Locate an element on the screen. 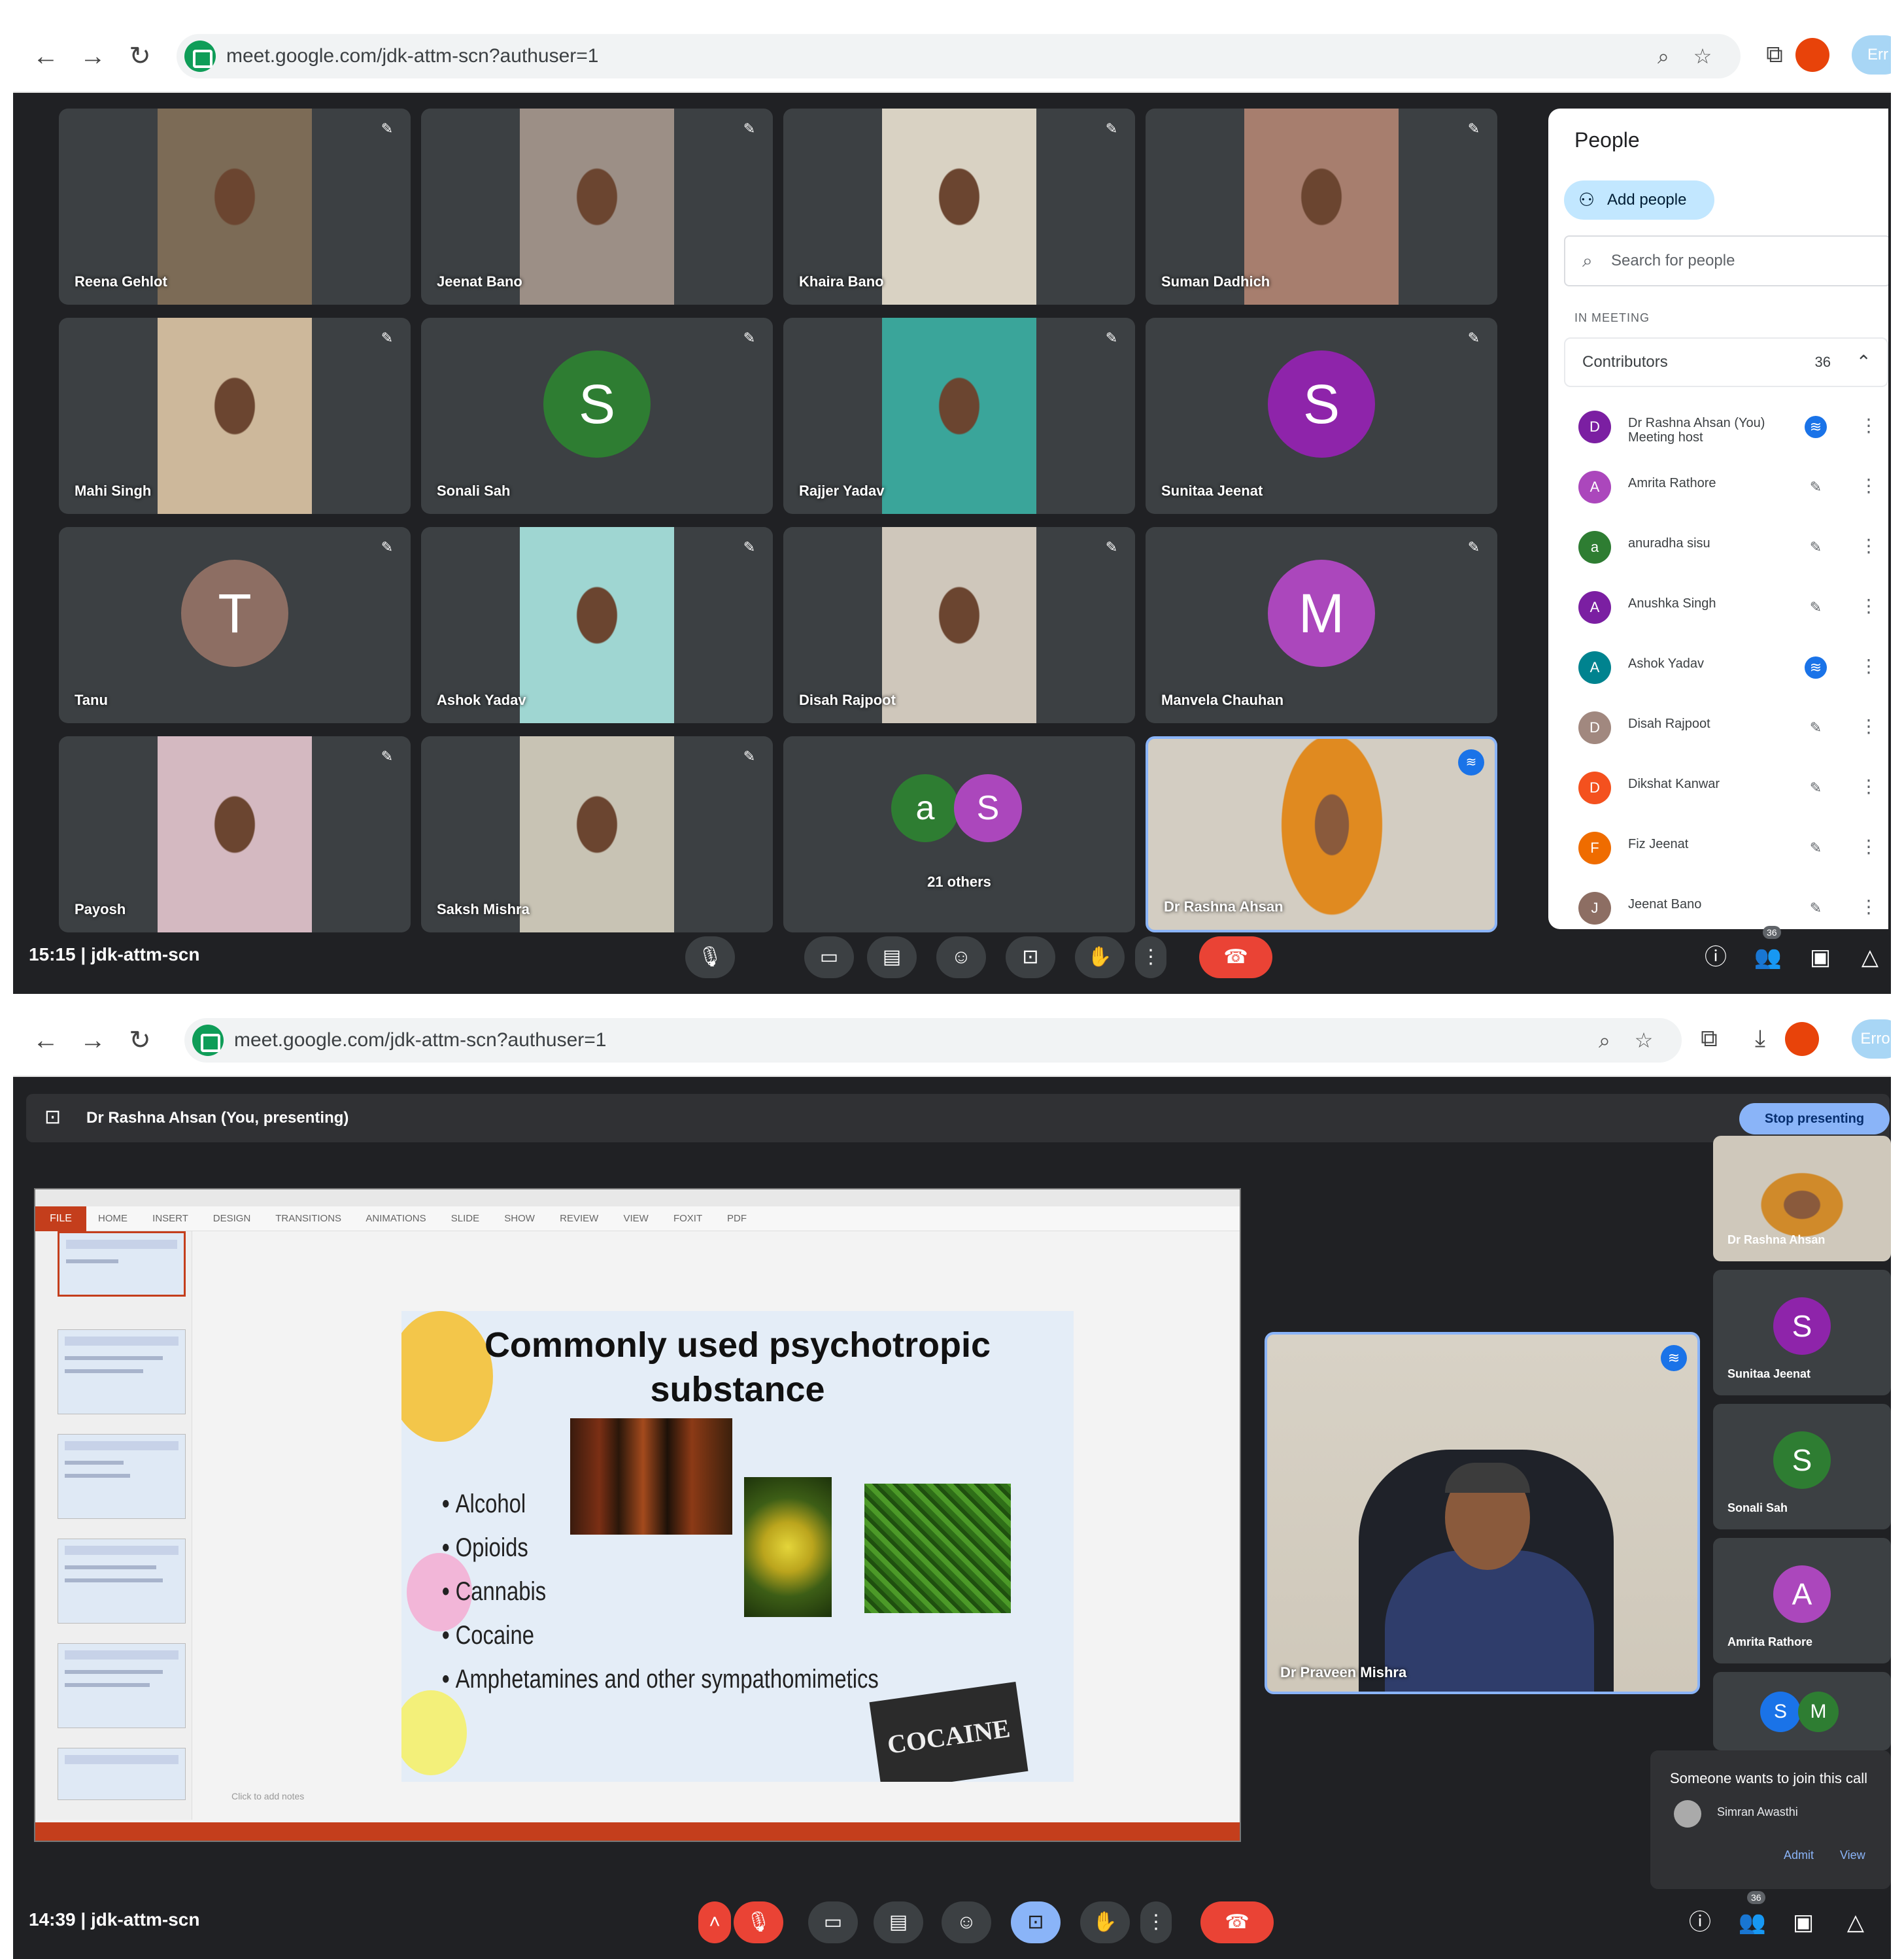  participant-tile: Khaira Bano ✎ is located at coordinates (959, 207).